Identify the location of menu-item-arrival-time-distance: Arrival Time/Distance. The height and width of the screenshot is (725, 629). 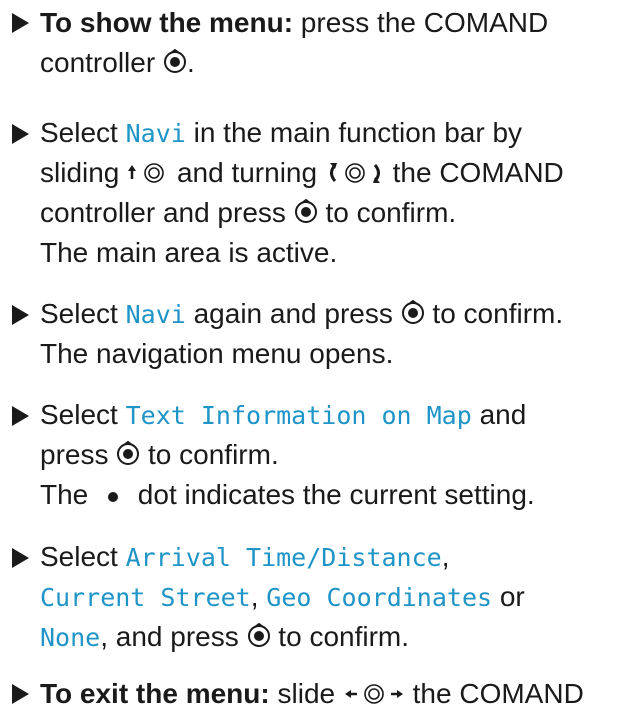
(283, 557).